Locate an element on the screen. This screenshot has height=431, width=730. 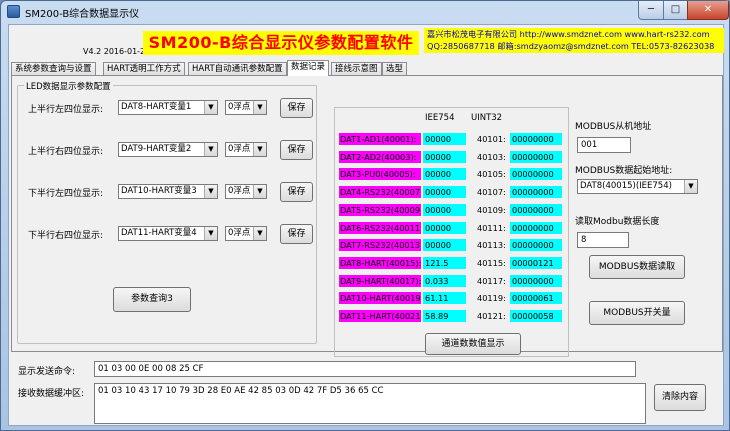
modbus-start-label: MODBUS数据起始地址: is located at coordinates (624, 171).